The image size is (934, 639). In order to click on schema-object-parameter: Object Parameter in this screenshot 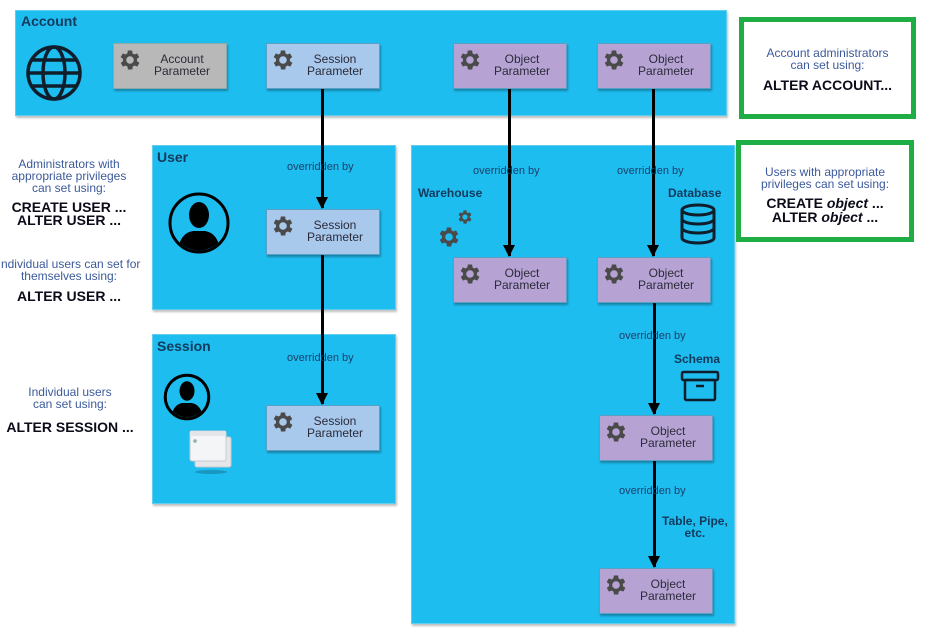, I will do `click(656, 438)`.